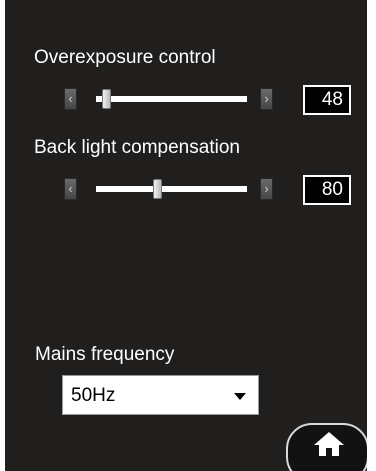  Describe the element at coordinates (327, 100) in the screenshot. I see `overexposure-value: 48` at that location.